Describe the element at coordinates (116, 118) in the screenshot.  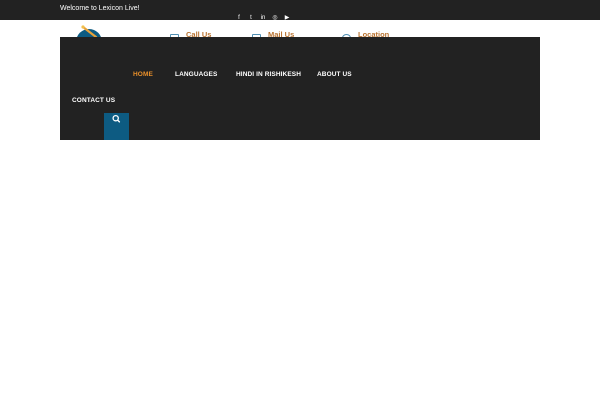
I see `search-icon` at that location.